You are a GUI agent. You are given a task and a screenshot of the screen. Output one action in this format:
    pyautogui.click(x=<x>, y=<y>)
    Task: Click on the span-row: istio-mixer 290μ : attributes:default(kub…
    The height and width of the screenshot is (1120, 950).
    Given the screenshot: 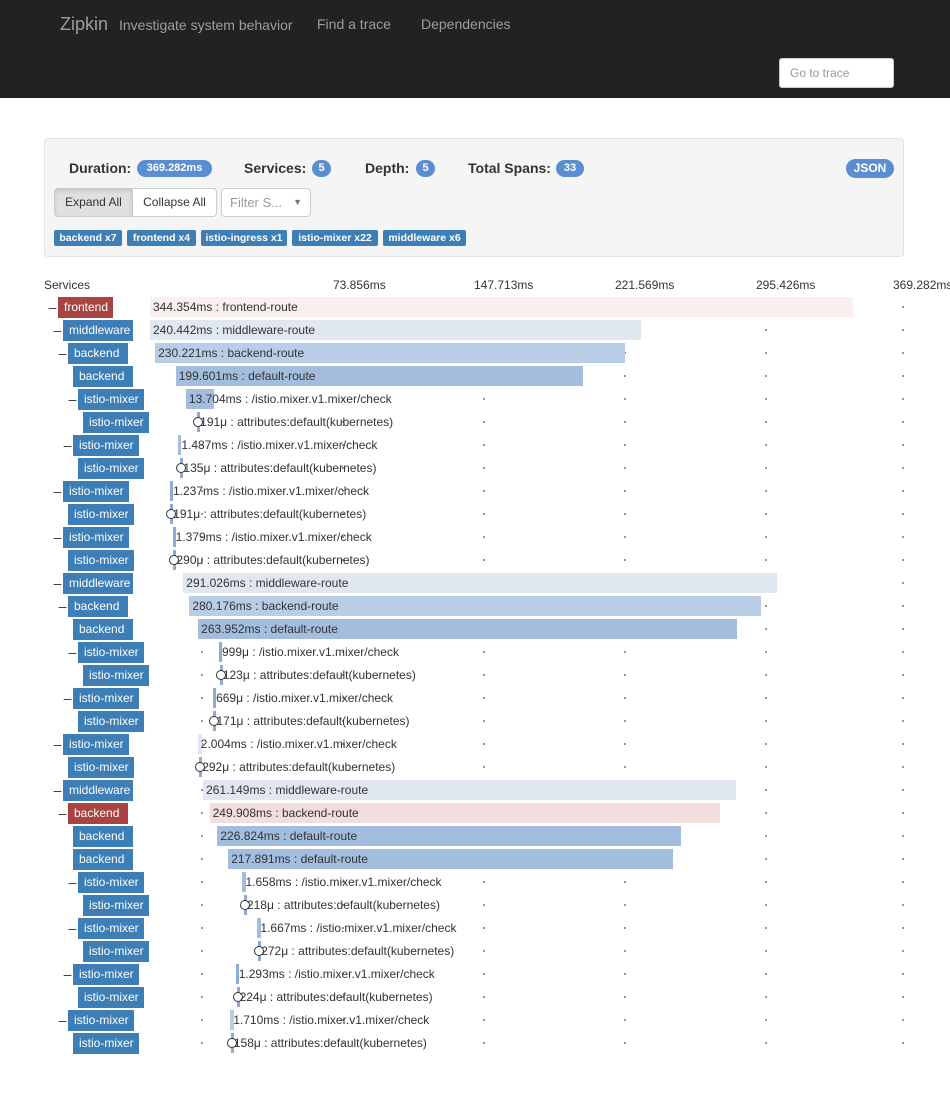 What is the action you would take?
    pyautogui.click(x=475, y=560)
    